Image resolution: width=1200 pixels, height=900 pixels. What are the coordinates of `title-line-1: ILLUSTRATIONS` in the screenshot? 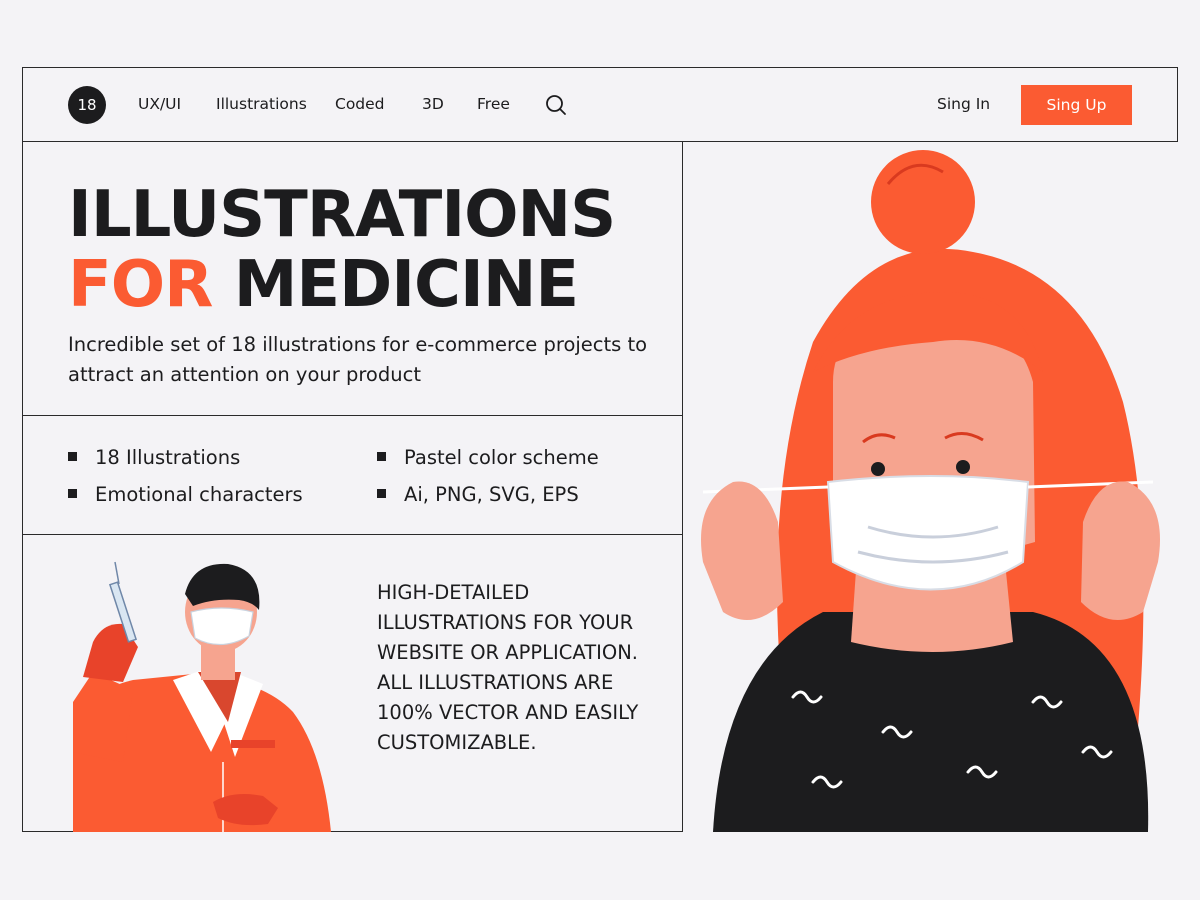 It's located at (342, 215).